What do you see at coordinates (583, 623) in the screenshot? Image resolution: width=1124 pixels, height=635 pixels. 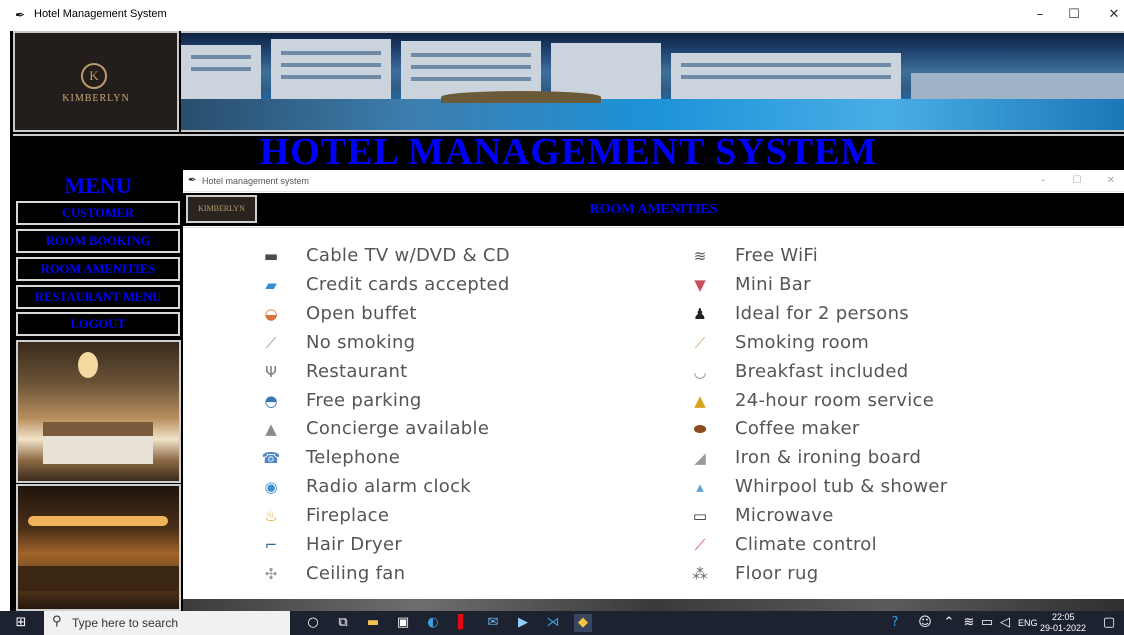 I see `python-icon: ◆` at bounding box center [583, 623].